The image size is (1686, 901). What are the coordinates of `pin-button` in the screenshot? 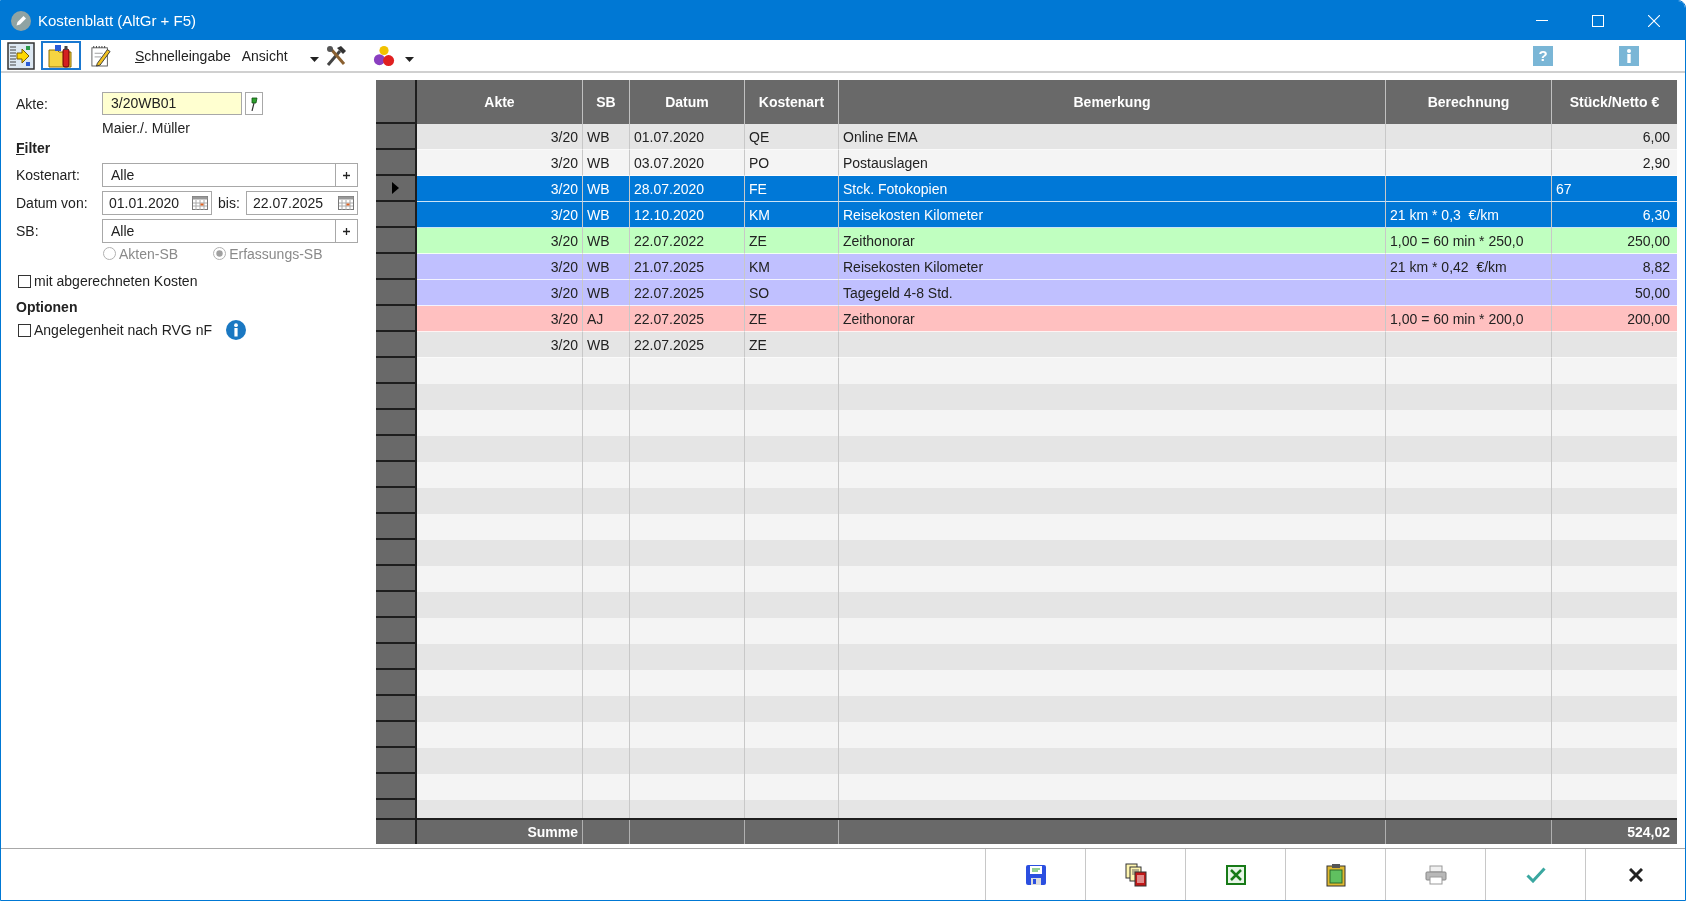 It's located at (254, 103).